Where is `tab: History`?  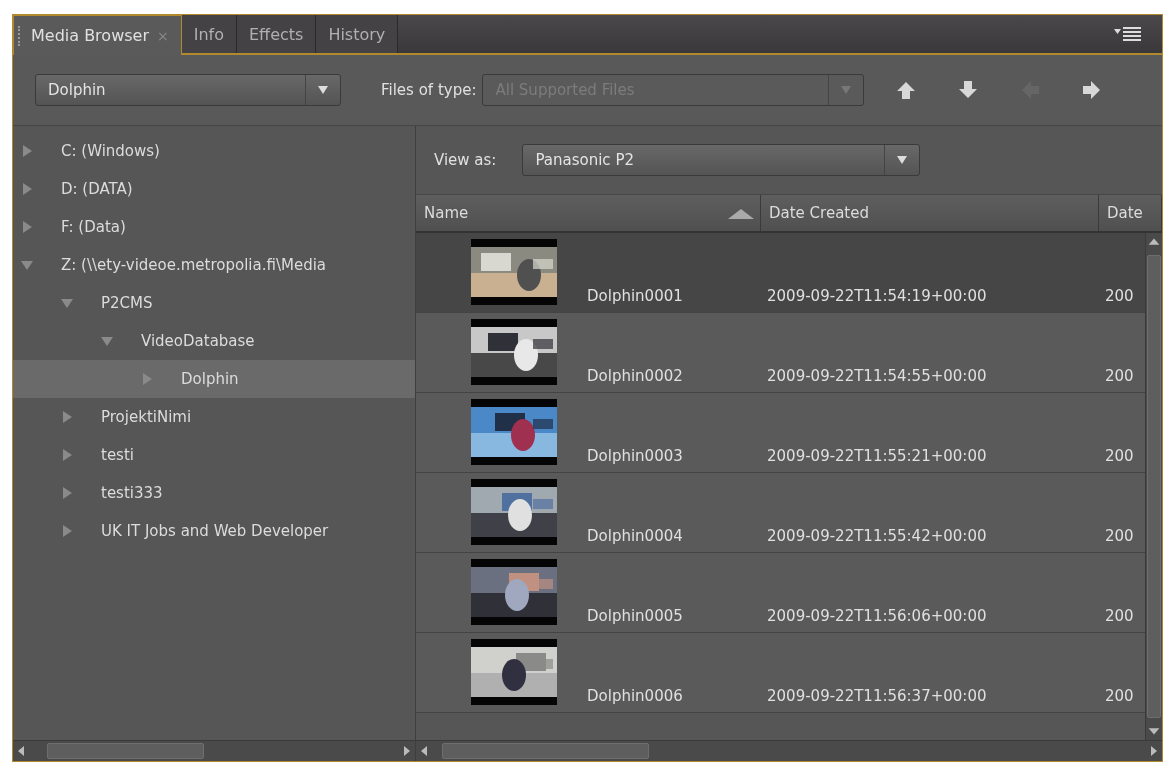
tab: History is located at coordinates (357, 34).